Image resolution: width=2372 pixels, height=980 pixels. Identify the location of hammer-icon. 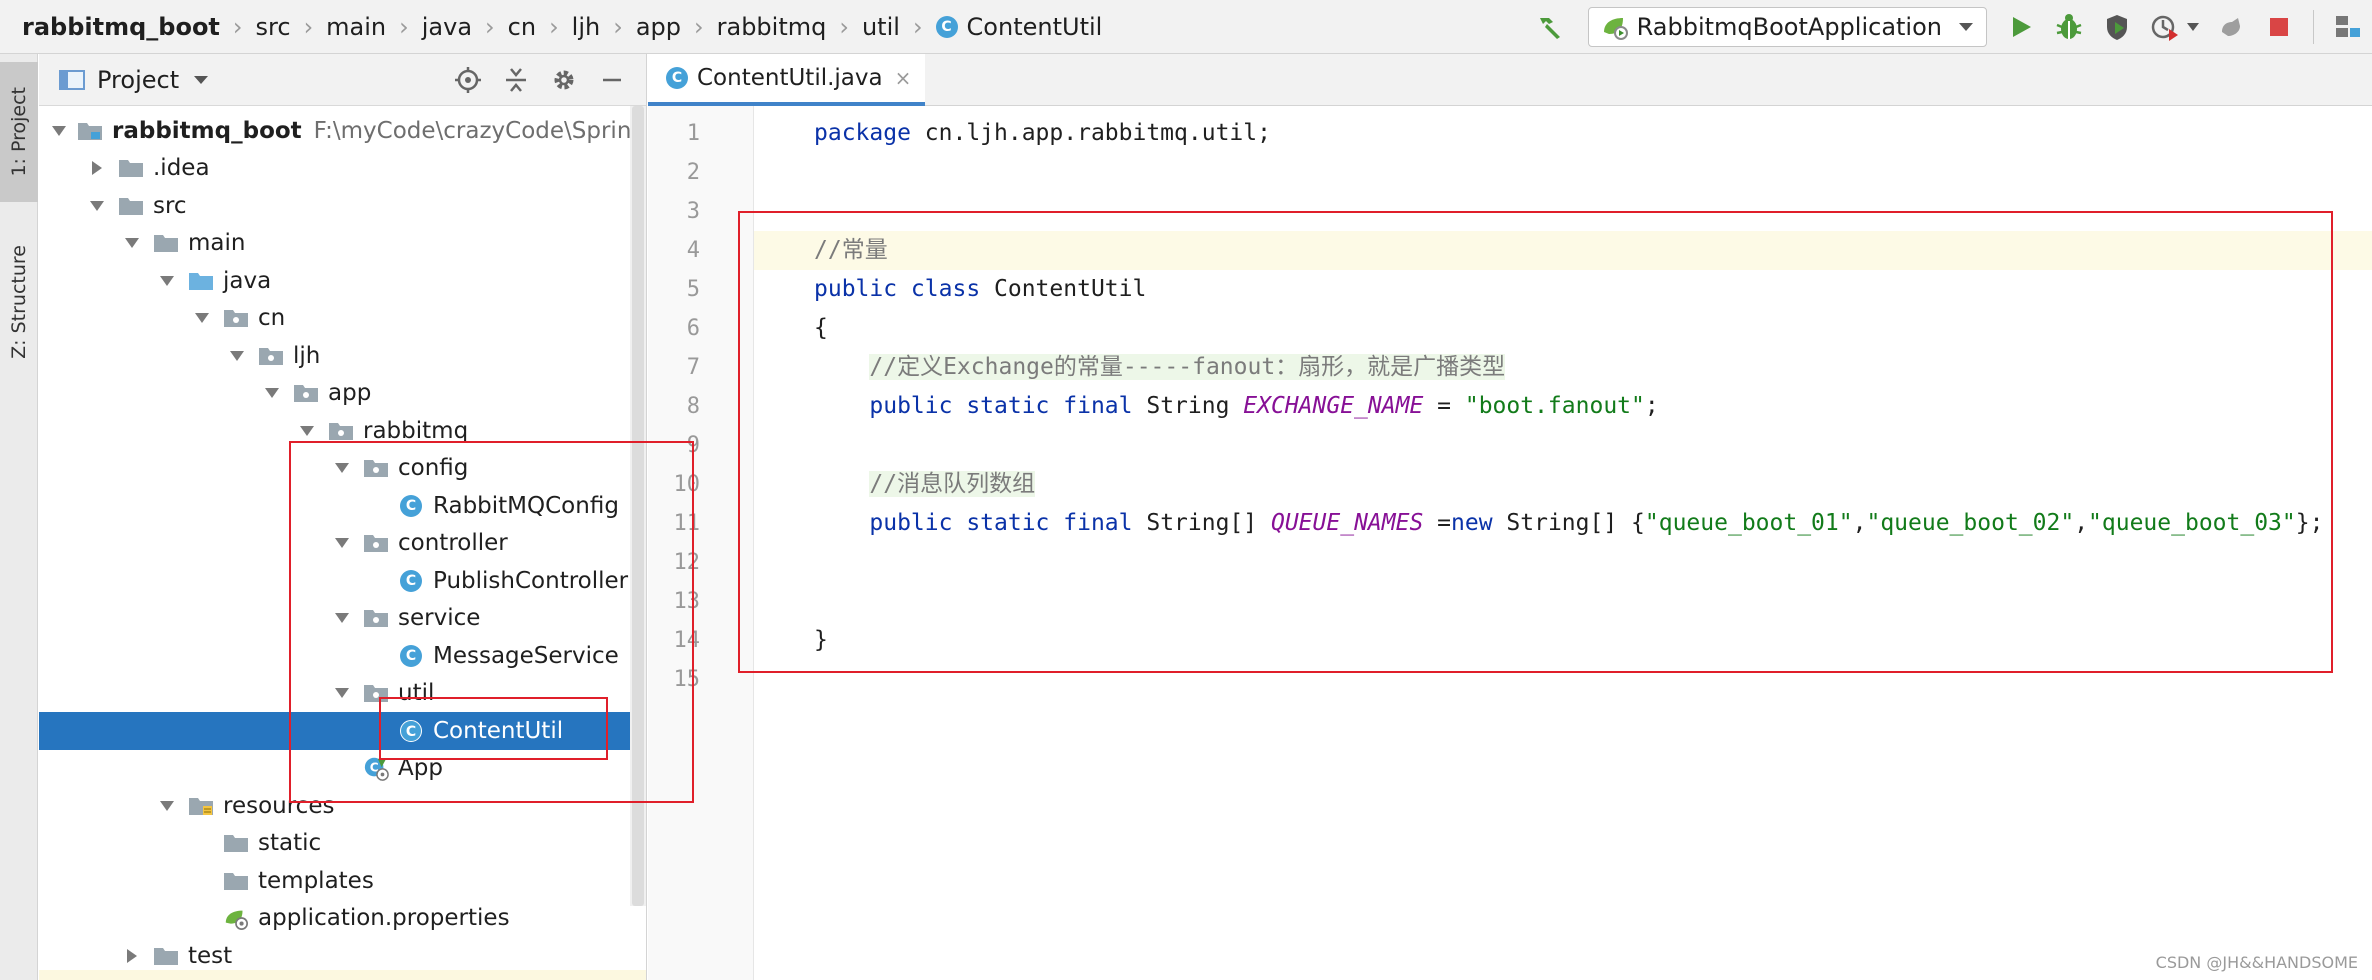
(1550, 27).